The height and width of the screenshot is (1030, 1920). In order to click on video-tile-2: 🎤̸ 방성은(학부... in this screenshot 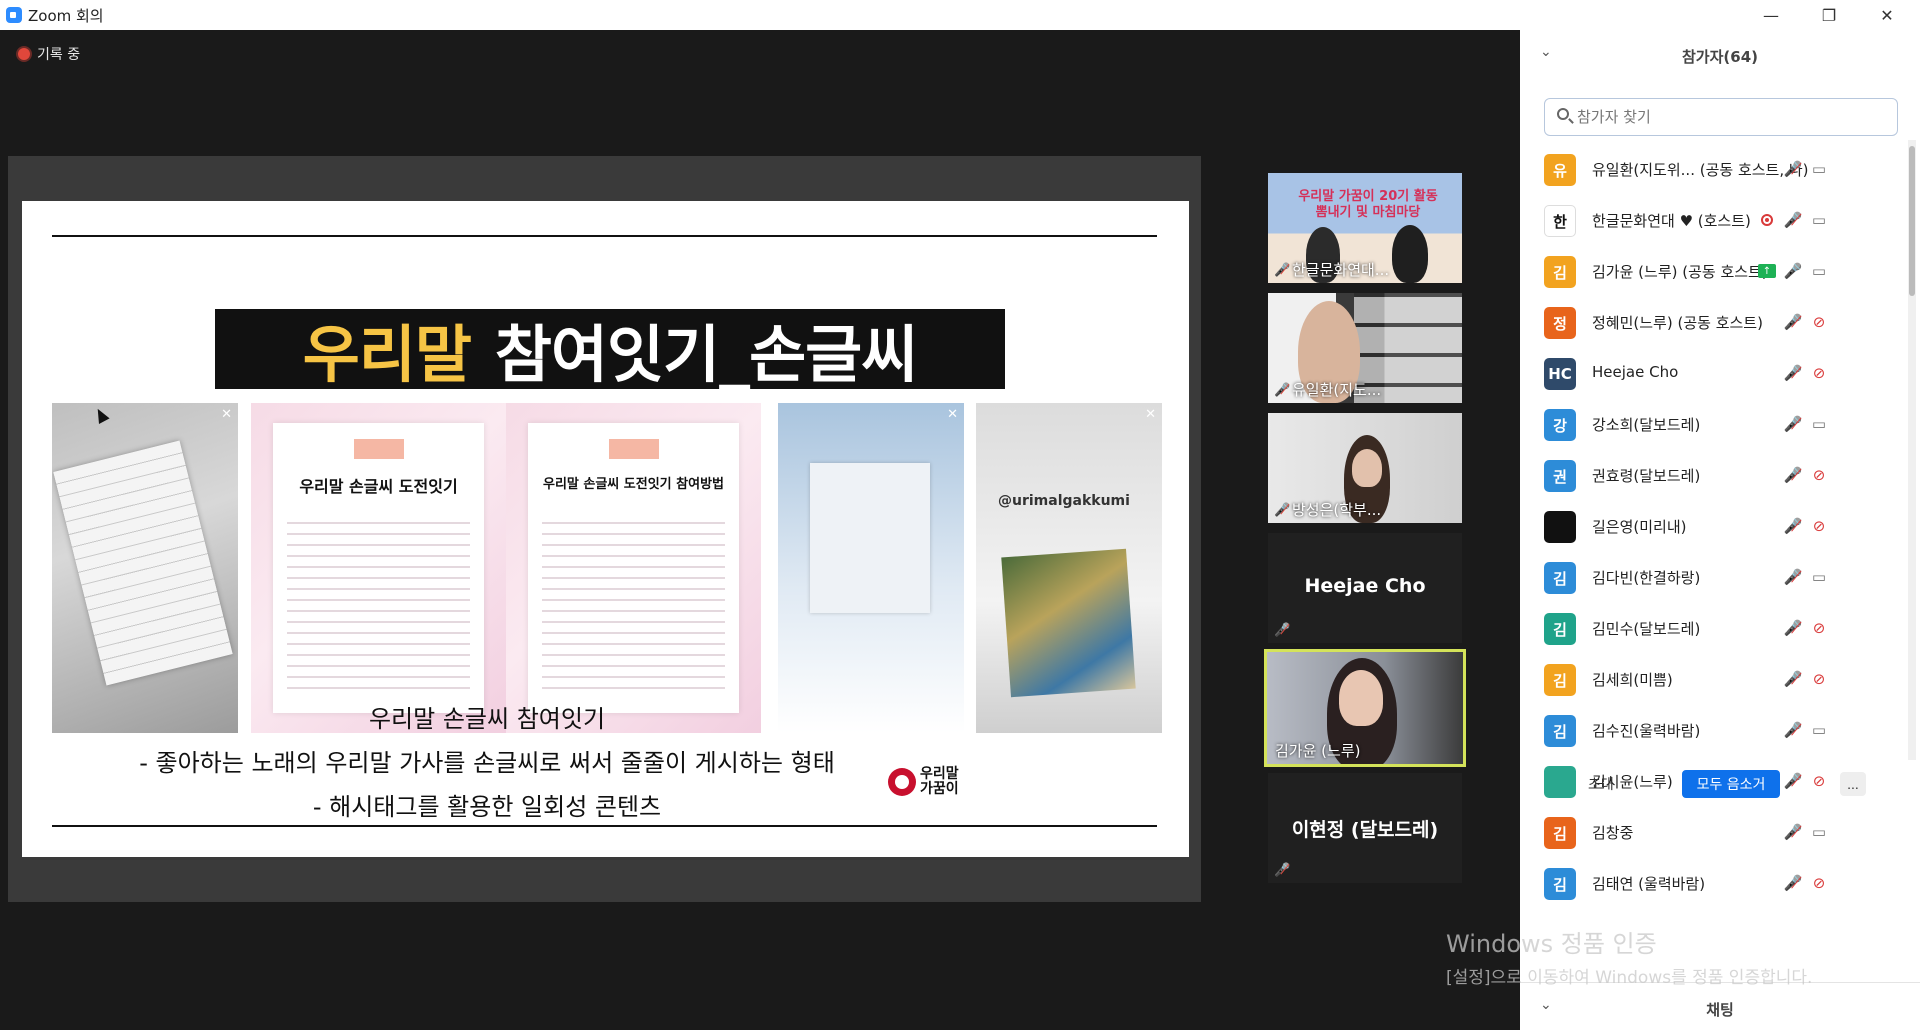, I will do `click(1365, 468)`.